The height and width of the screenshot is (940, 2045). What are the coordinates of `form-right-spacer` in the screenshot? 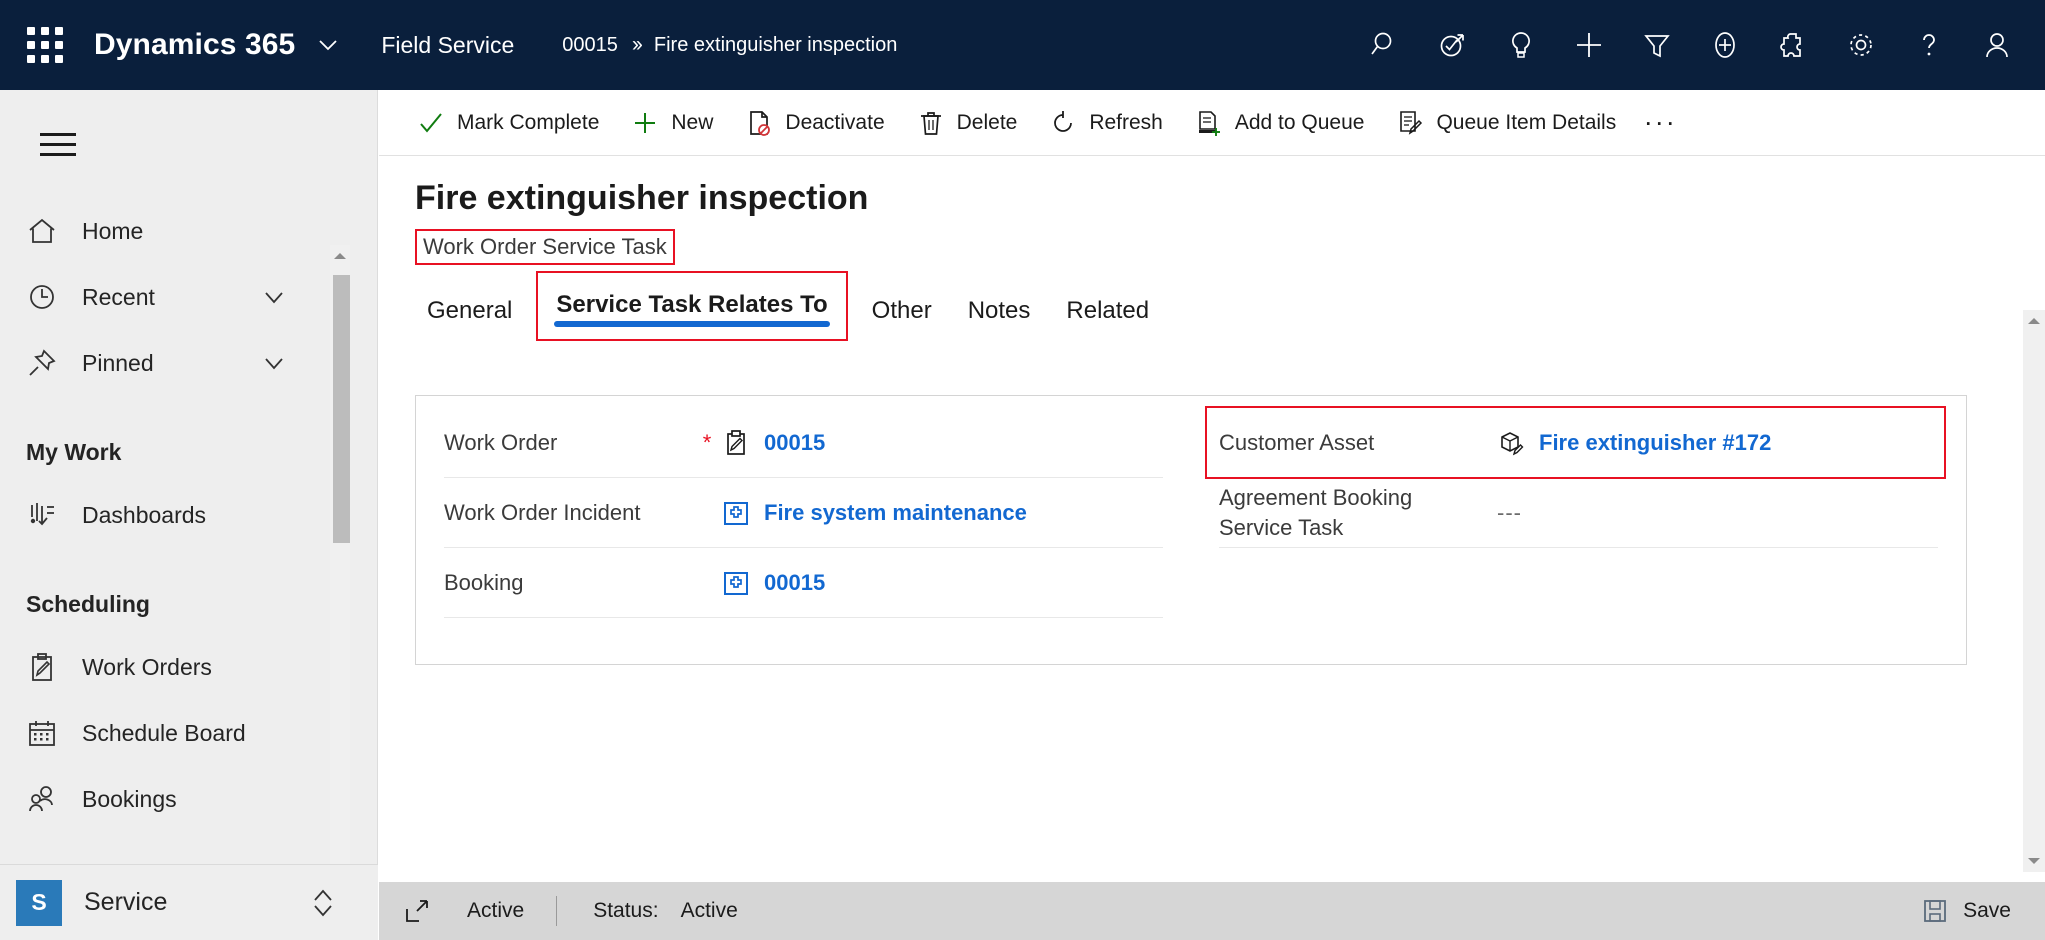 It's located at (1578, 583).